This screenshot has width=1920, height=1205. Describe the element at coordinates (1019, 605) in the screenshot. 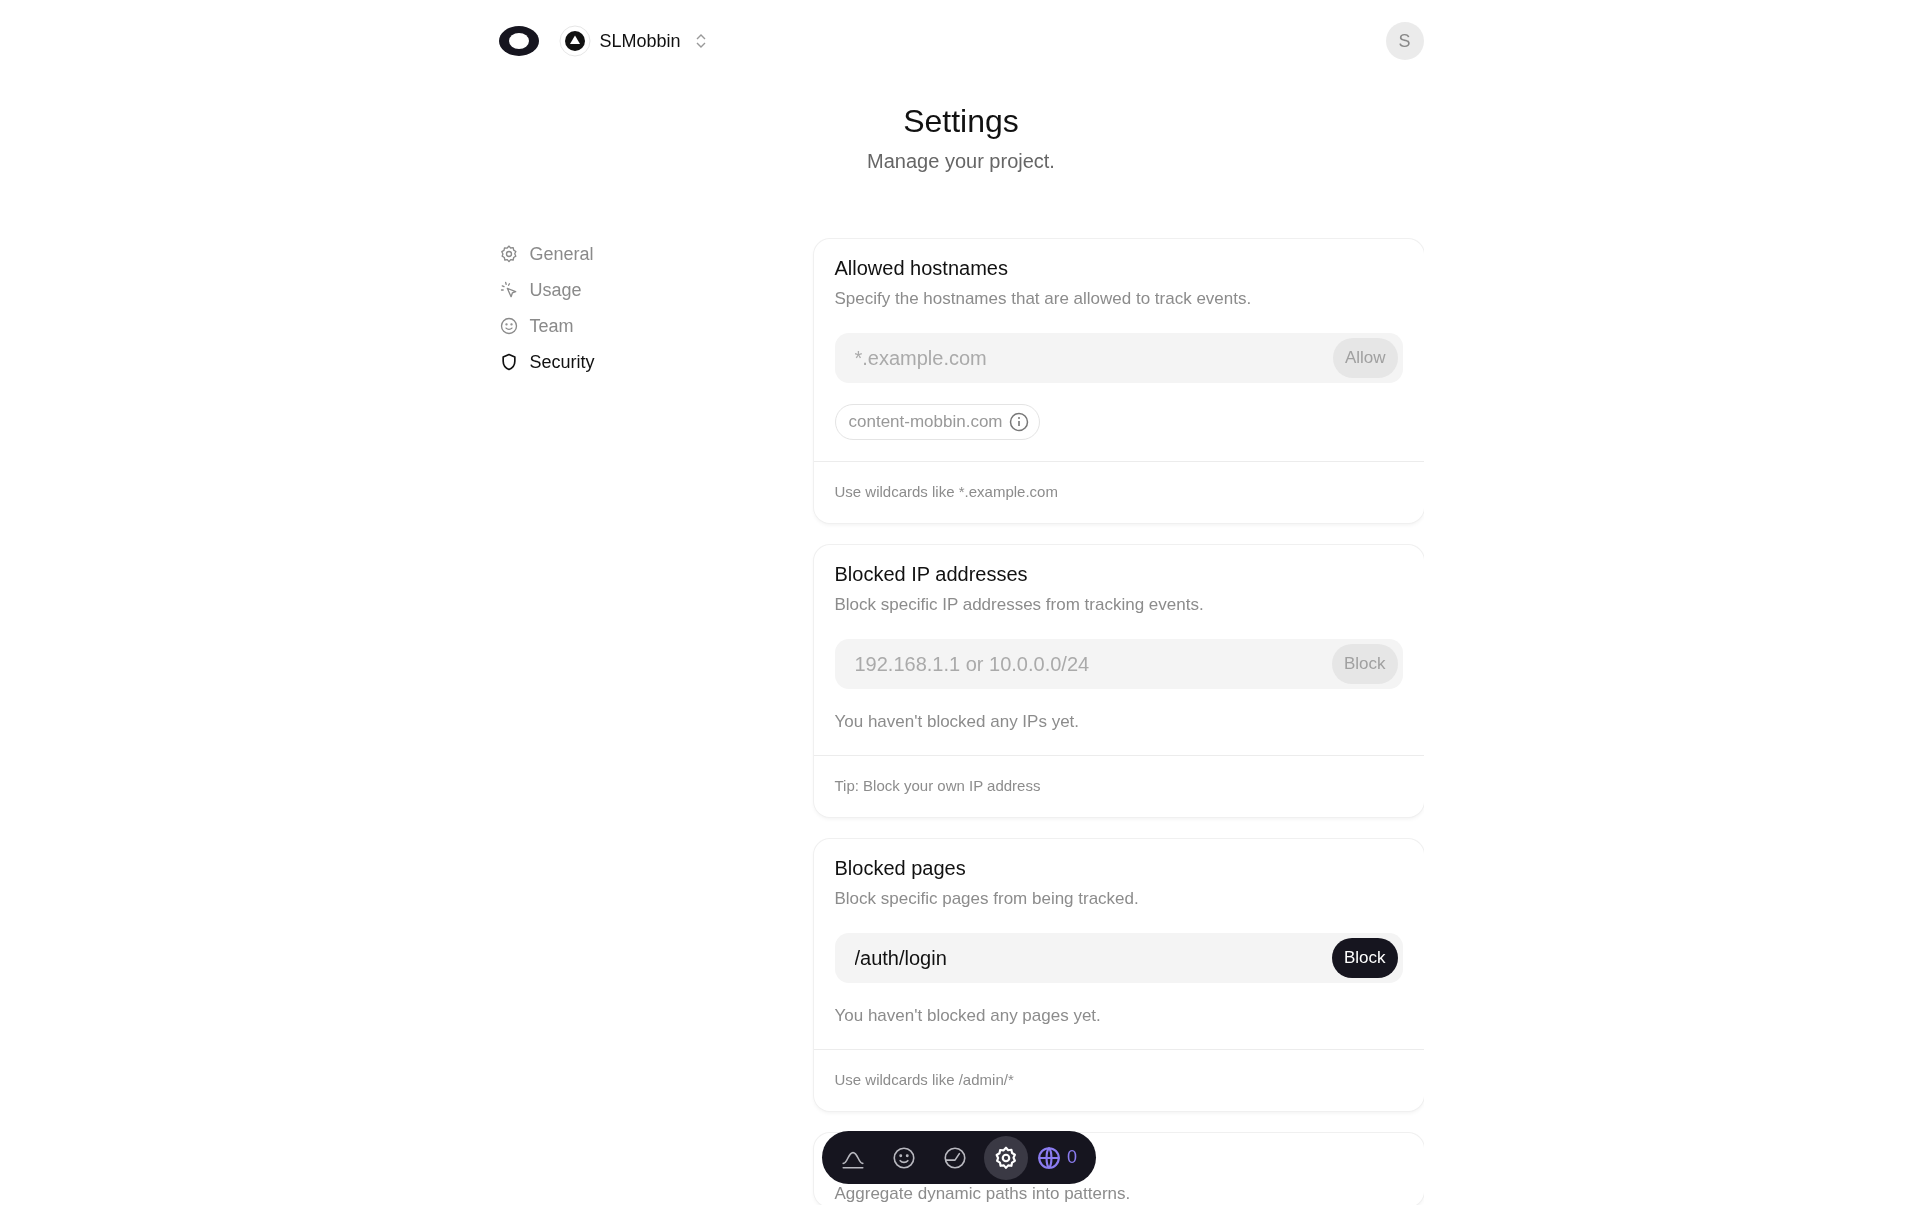

I see `card-description: Block specific IP addresses from tracking events.` at that location.